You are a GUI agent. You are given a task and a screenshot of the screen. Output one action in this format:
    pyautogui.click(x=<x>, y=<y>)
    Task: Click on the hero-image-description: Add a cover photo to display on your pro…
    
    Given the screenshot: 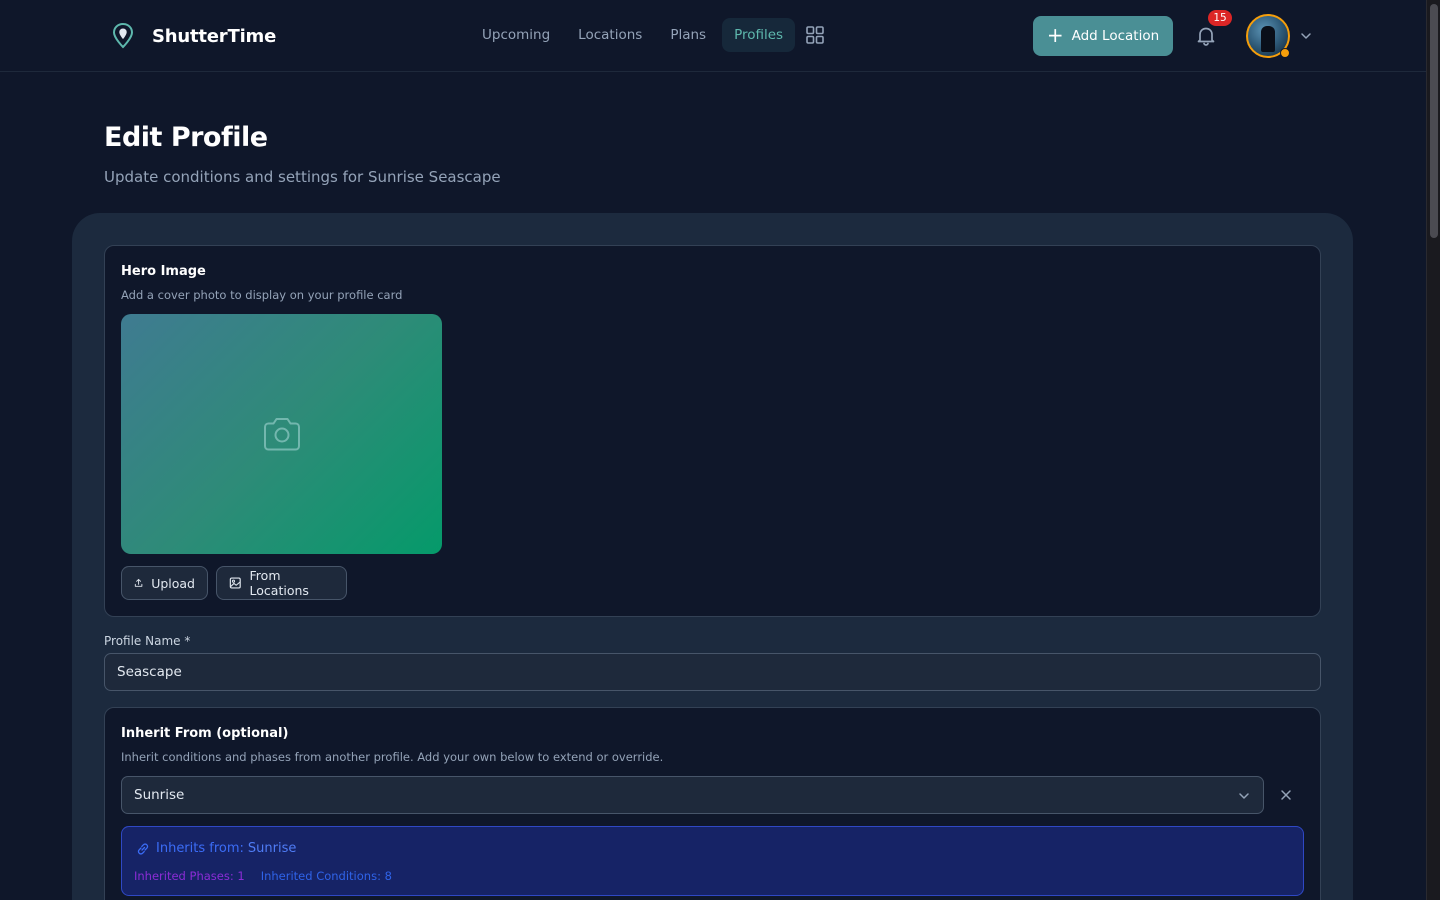 What is the action you would take?
    pyautogui.click(x=262, y=295)
    